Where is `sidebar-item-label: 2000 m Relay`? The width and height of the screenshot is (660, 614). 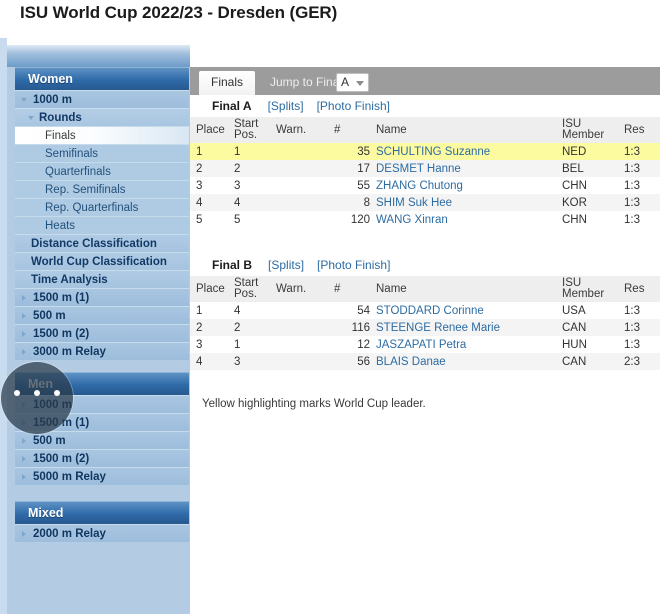
sidebar-item-label: 2000 m Relay is located at coordinates (69, 534).